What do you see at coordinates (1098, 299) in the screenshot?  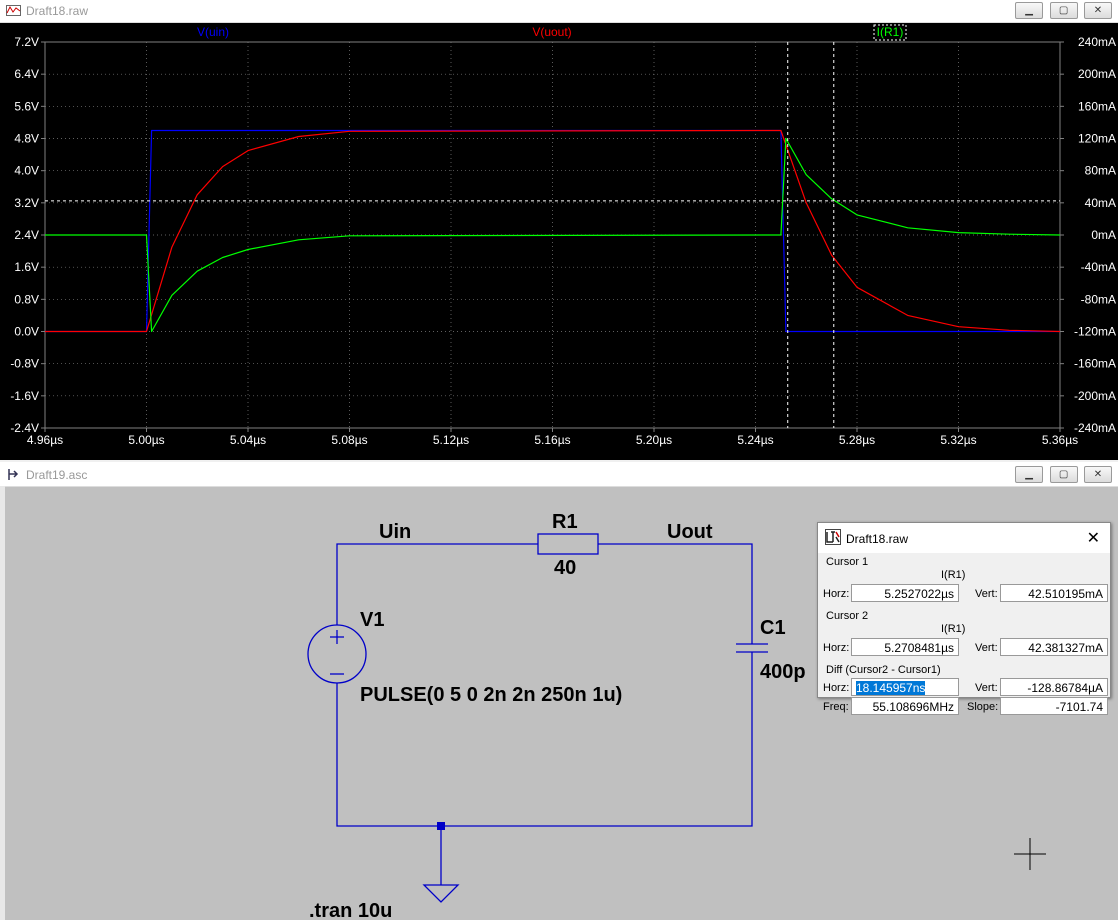 I see `y-right-tick-label: -80mA` at bounding box center [1098, 299].